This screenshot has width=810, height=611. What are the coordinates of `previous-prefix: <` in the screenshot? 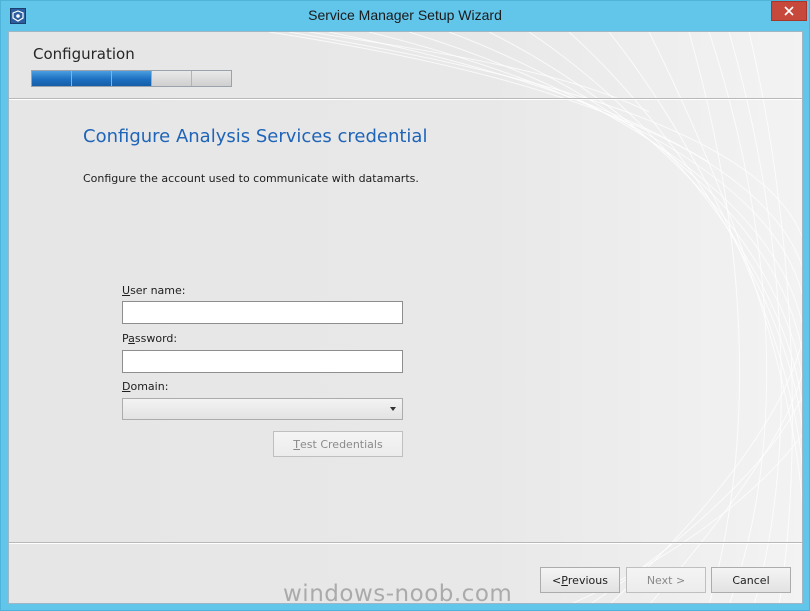 It's located at (557, 580).